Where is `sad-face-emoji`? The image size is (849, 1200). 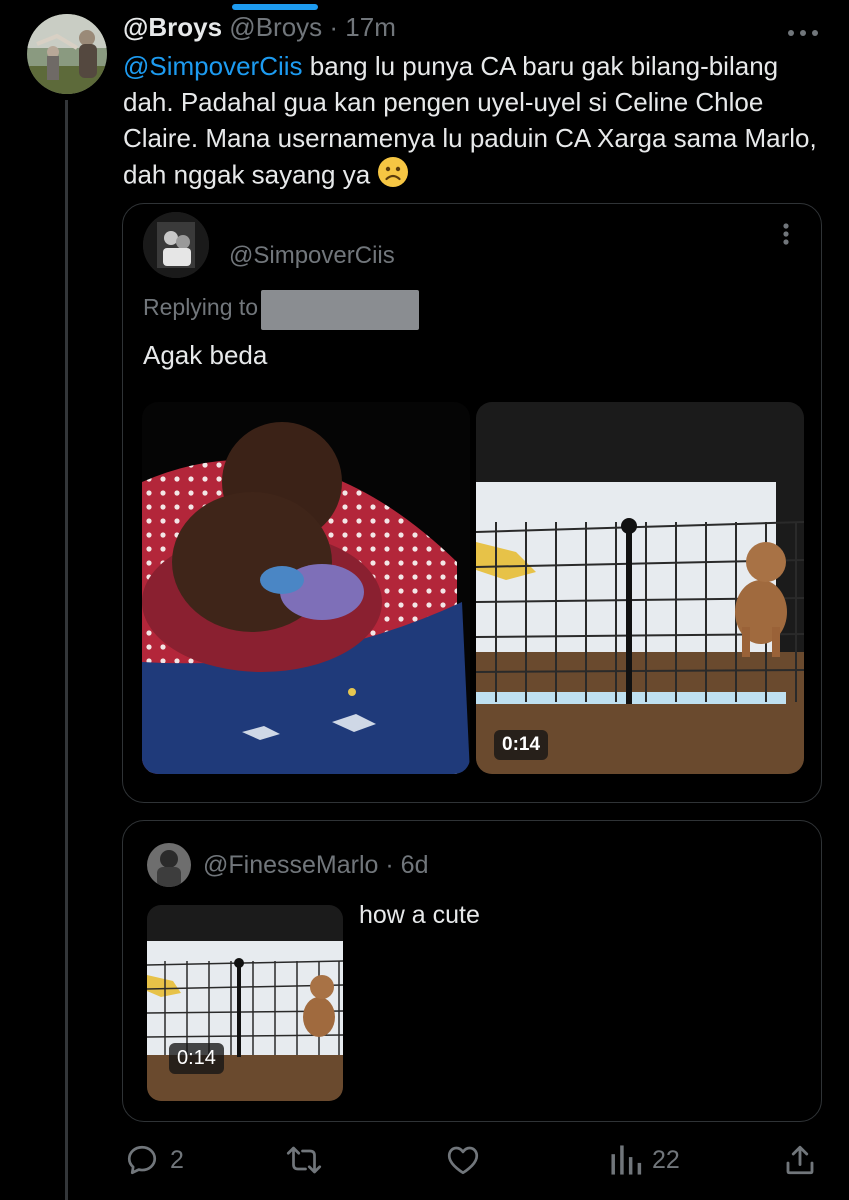
sad-face-emoji is located at coordinates (393, 176).